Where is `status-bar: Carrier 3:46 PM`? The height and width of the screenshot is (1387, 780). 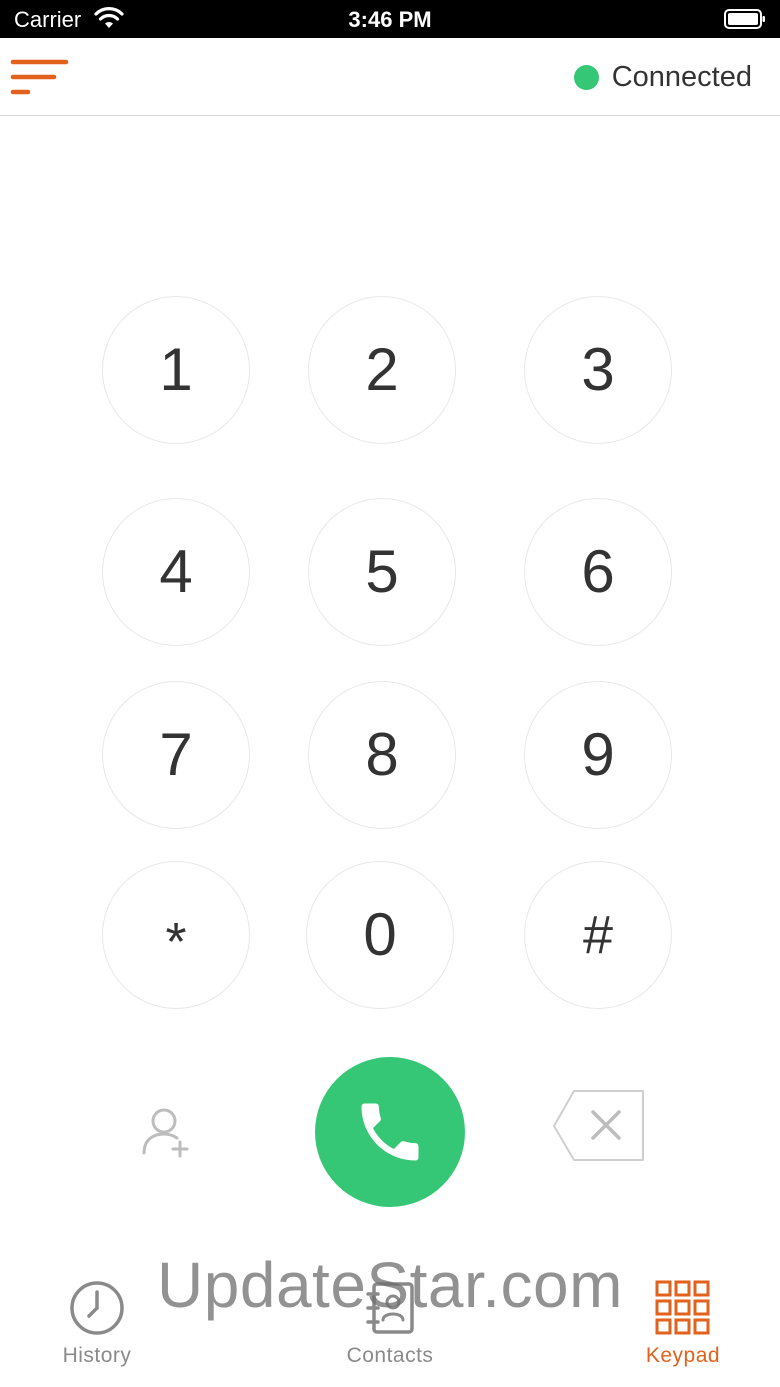
status-bar: Carrier 3:46 PM is located at coordinates (390, 19).